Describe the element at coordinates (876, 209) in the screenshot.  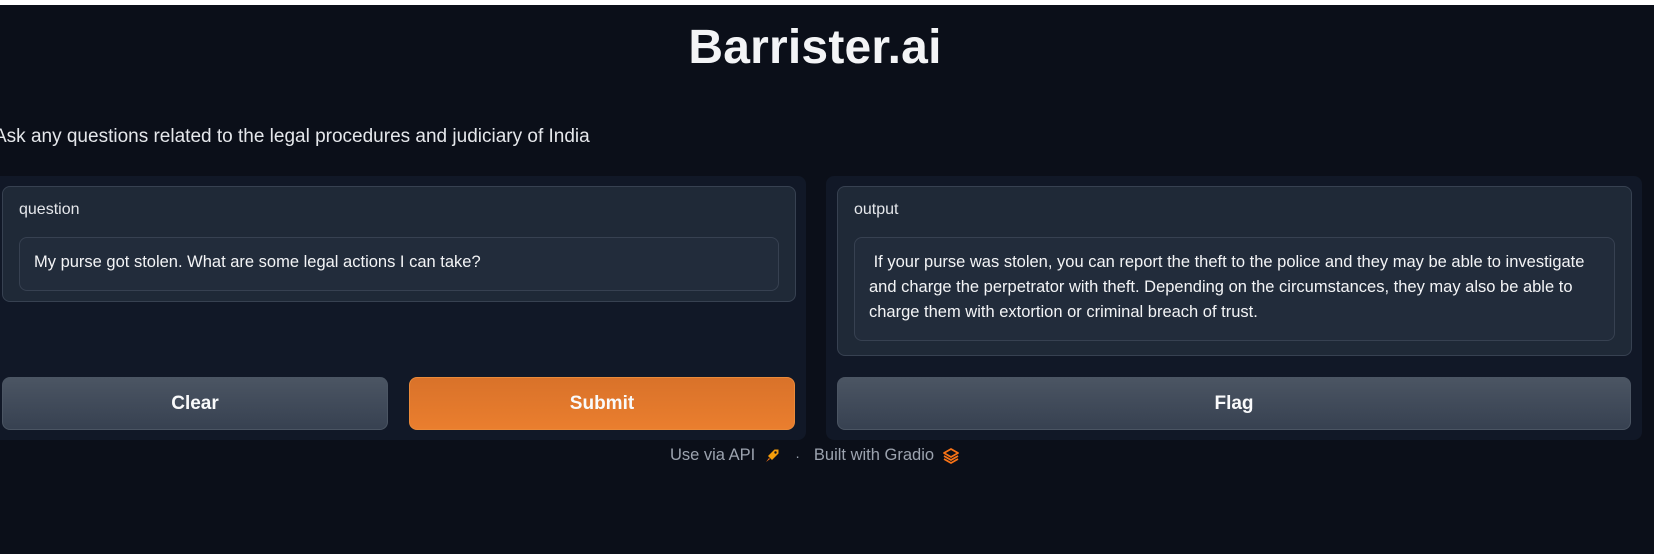
I see `output-label: output` at that location.